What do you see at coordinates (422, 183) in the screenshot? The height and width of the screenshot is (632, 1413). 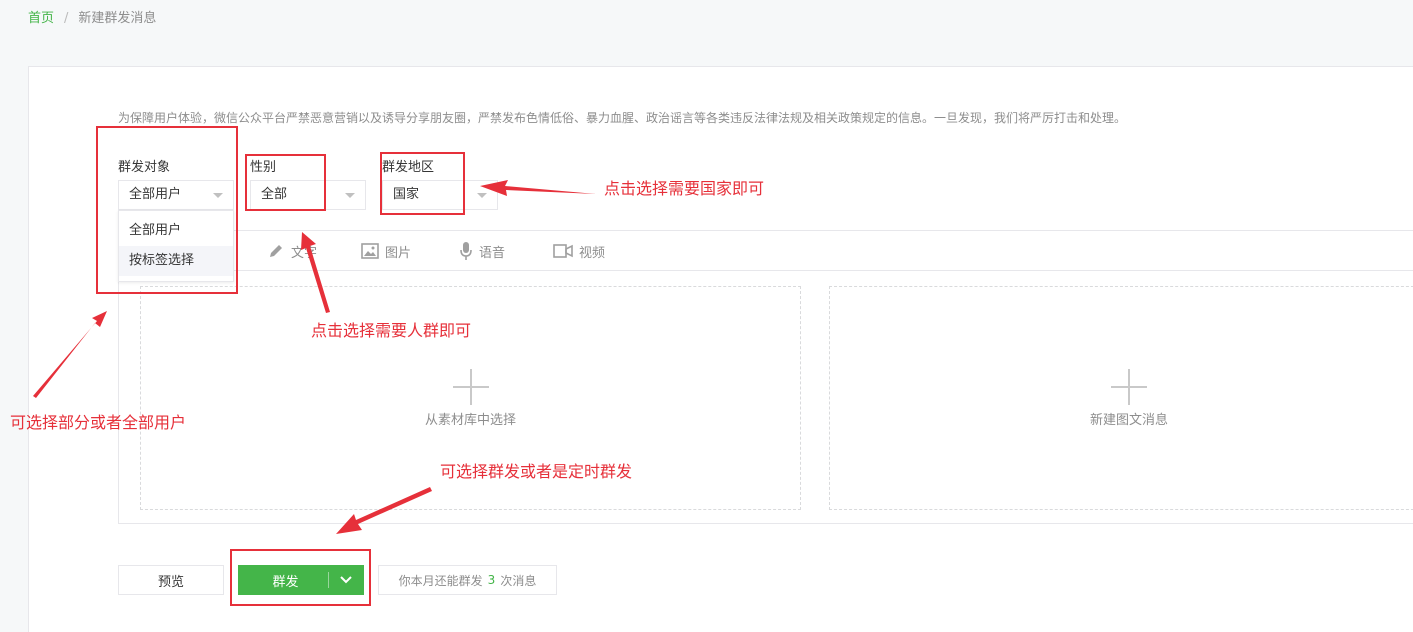 I see `annotation-box-region` at bounding box center [422, 183].